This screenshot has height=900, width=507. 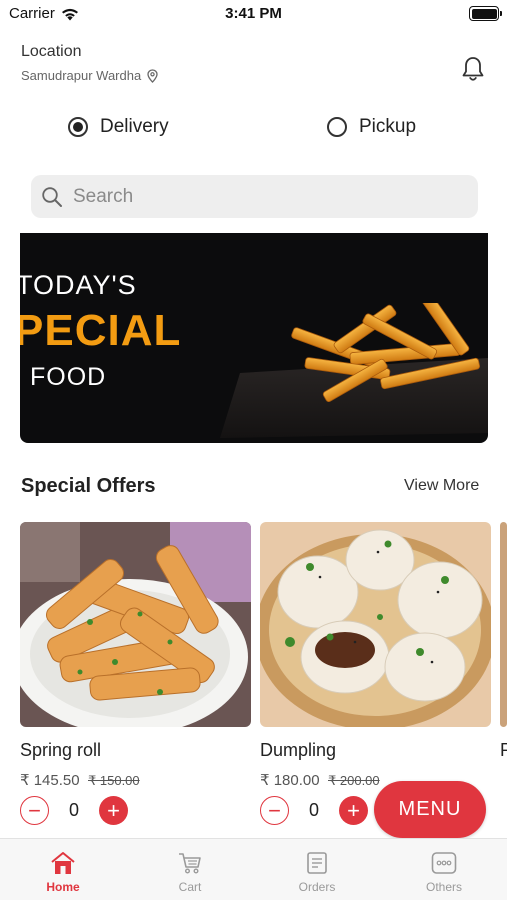 I want to click on product-old-price: ₹ 150.00, so click(x=114, y=780).